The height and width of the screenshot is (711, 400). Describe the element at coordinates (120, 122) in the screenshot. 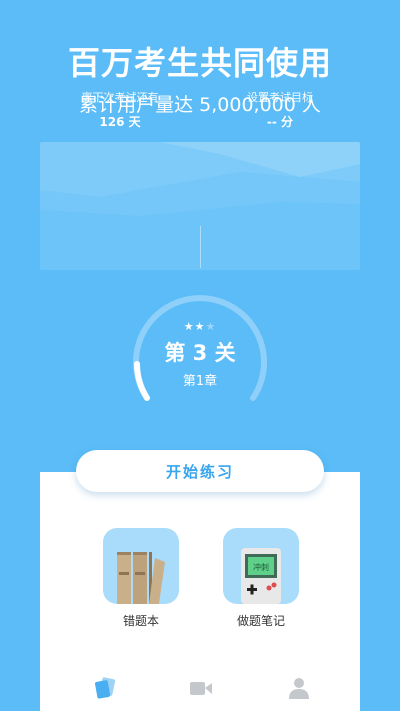

I see `countdown-value: 126 天` at that location.